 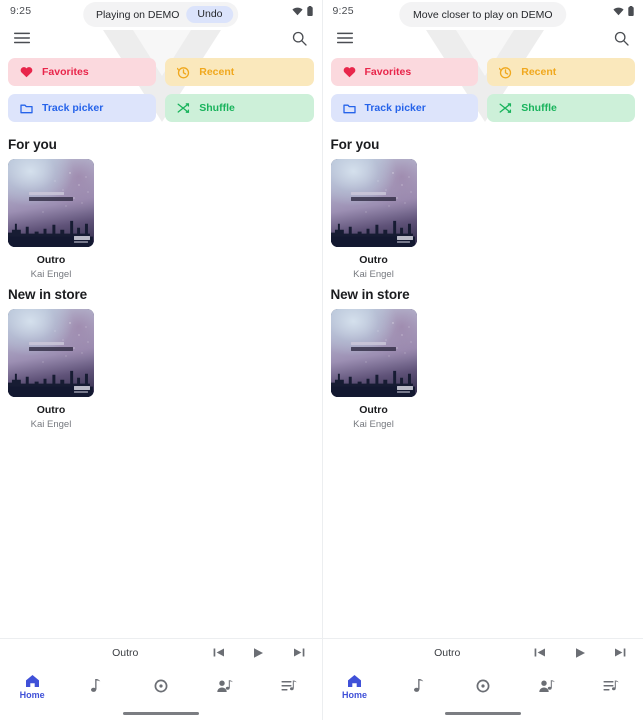 I want to click on snackbar-notification: Playing on DEMO Undo, so click(x=160, y=14).